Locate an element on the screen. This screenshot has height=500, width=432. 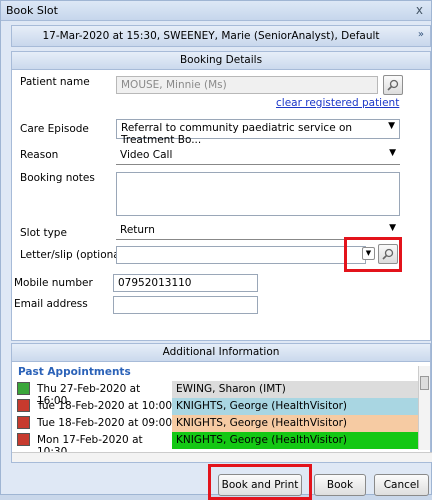
past-appointments-label: Past Appointments is located at coordinates (74, 372).